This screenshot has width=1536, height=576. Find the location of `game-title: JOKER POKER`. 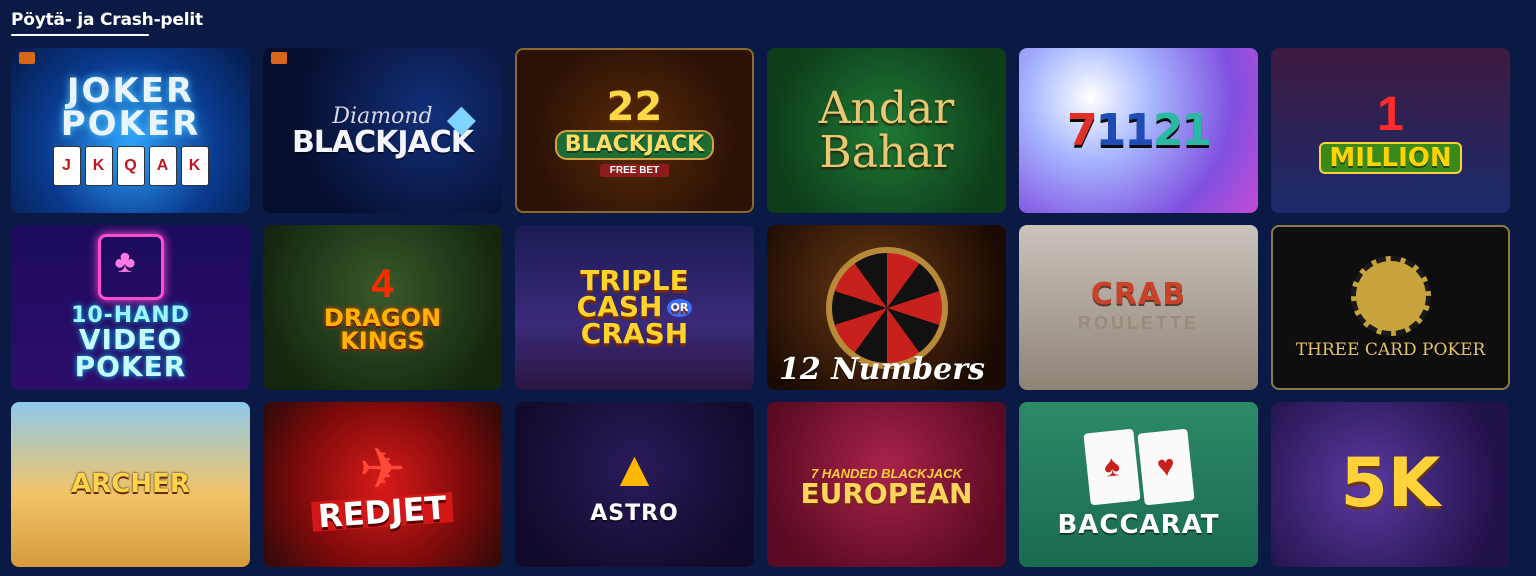

game-title: JOKER POKER is located at coordinates (130, 107).